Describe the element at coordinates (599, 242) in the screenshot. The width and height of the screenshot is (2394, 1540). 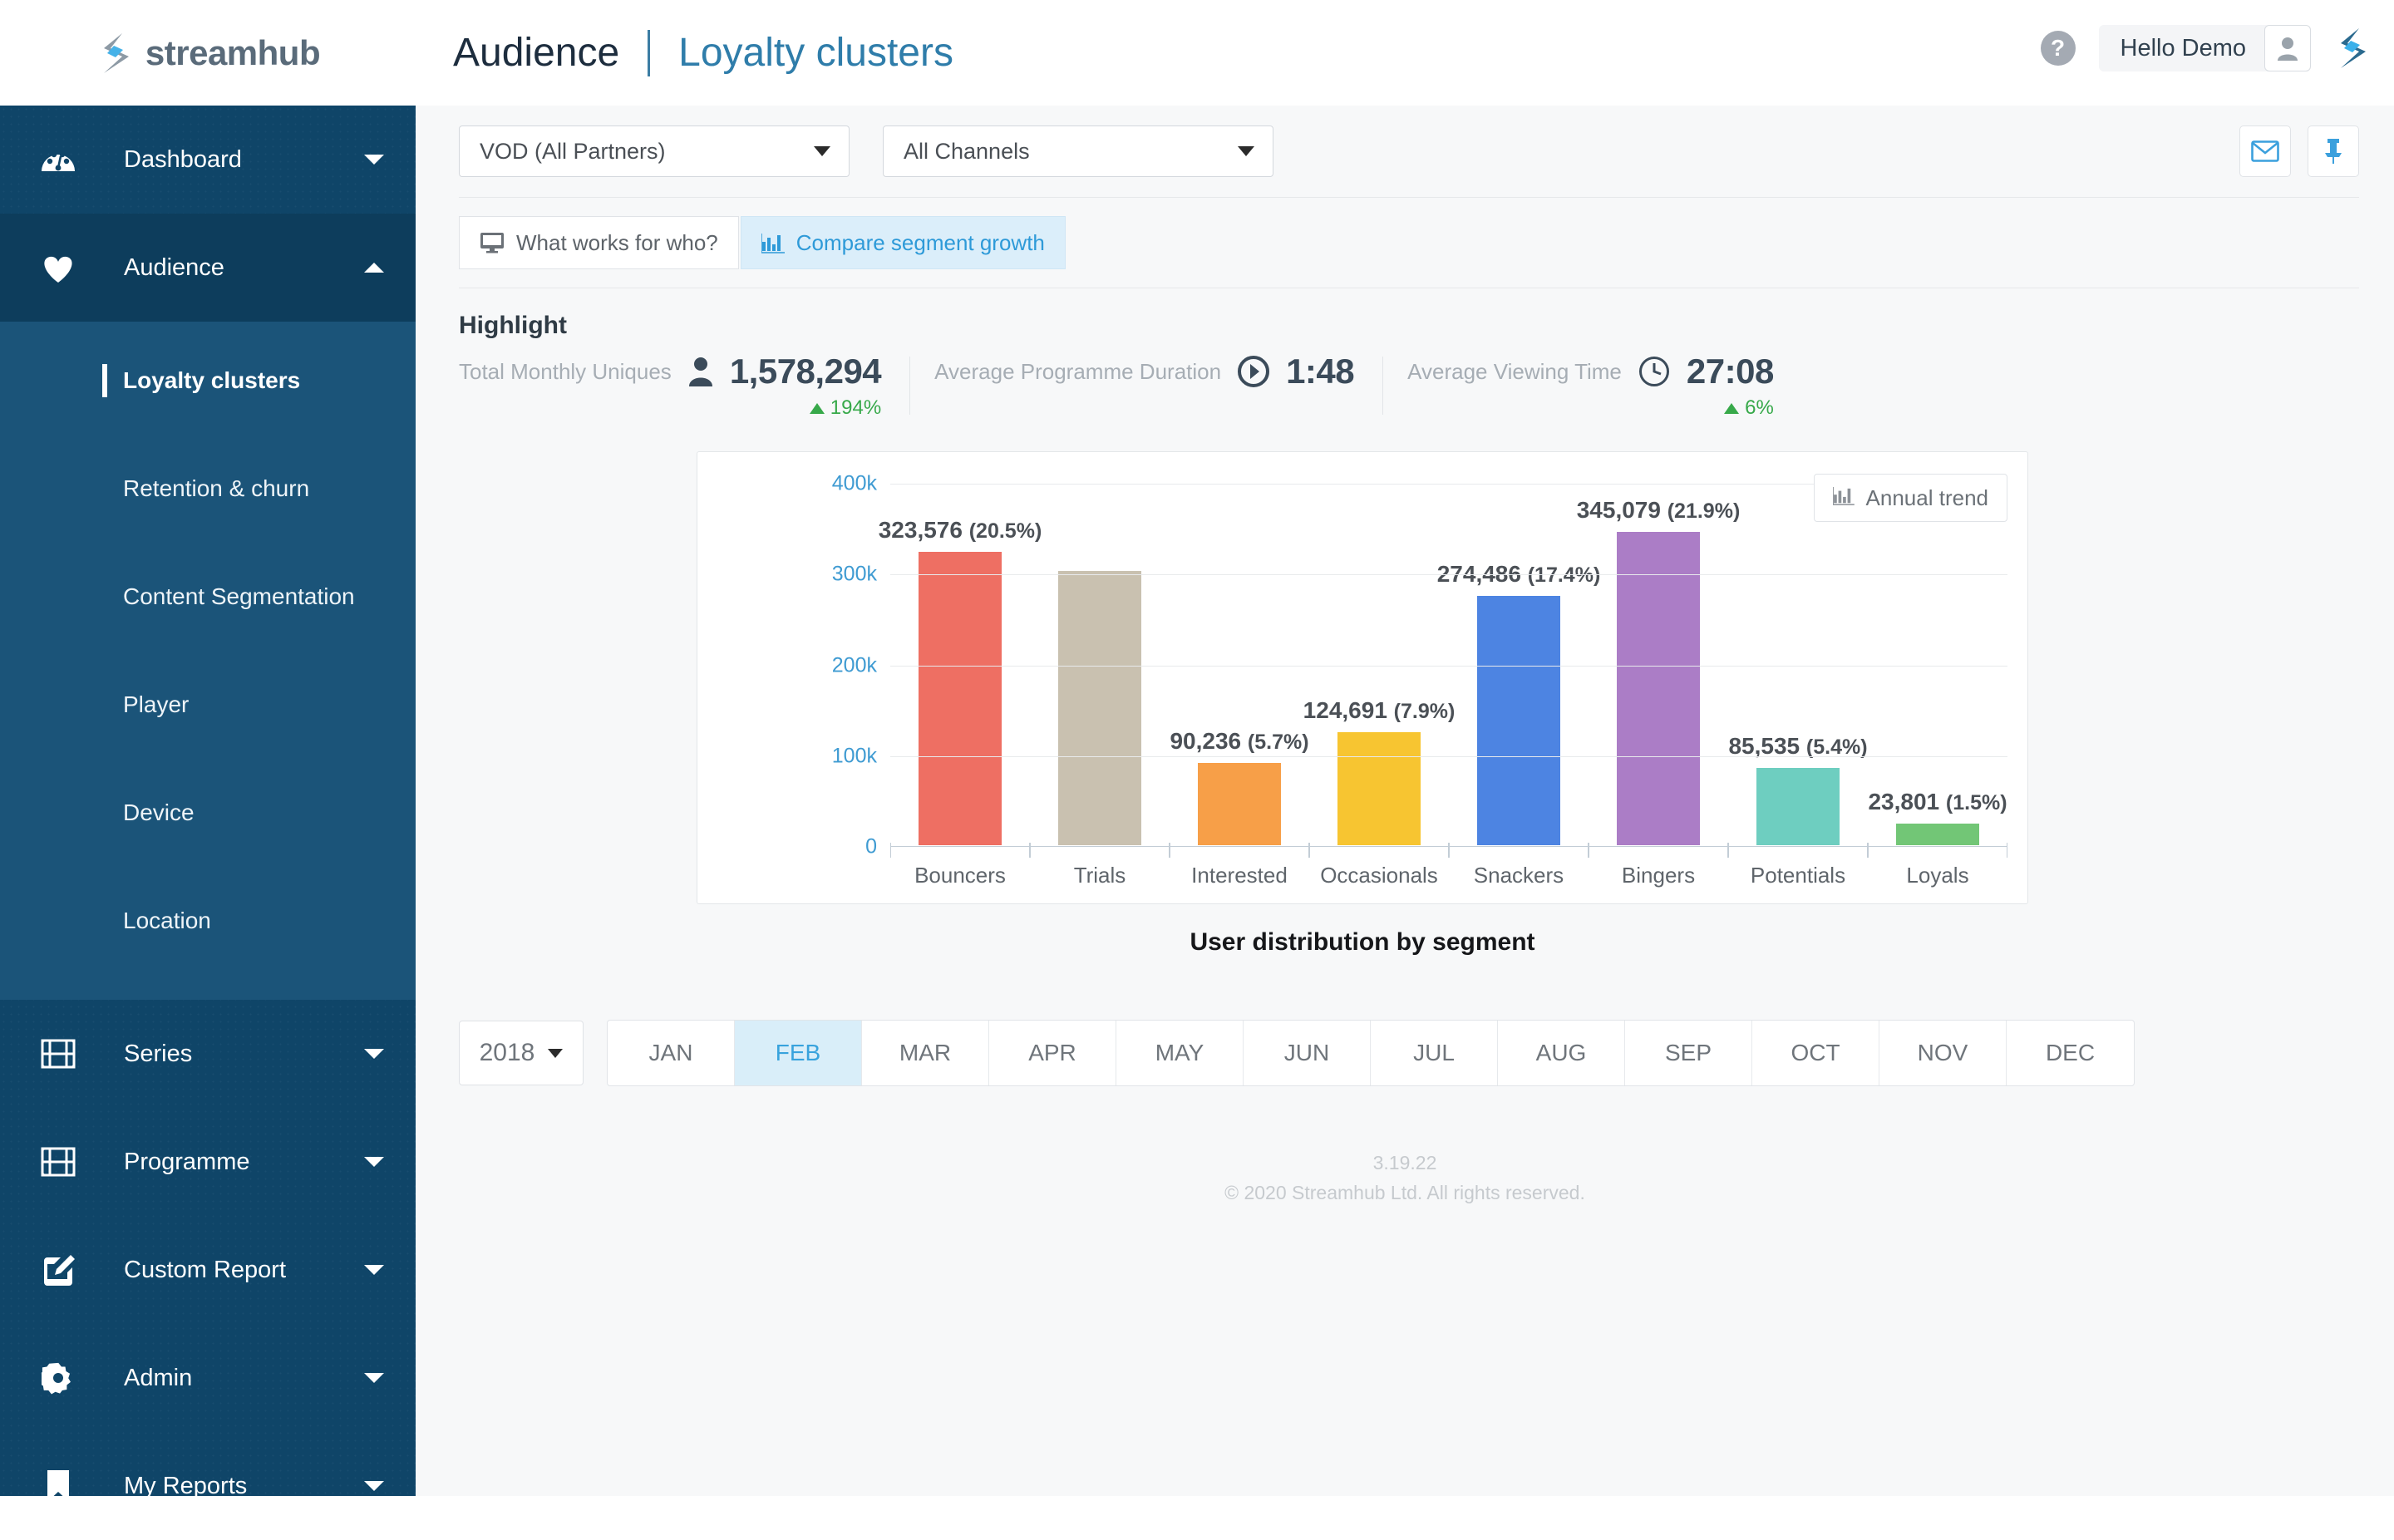
I see `tab-what-works-for-who: What works for who?` at that location.